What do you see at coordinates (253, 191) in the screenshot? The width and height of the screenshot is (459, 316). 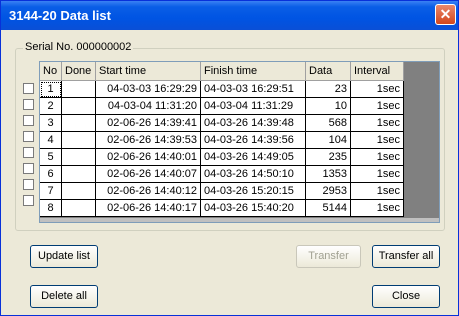 I see `cell-finish-time: 04-03-26 15:20:15` at bounding box center [253, 191].